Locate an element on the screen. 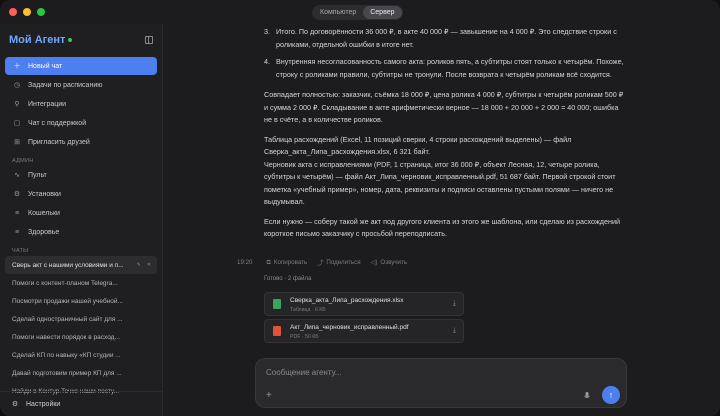  pulse-icon: ∿ is located at coordinates (17, 175).